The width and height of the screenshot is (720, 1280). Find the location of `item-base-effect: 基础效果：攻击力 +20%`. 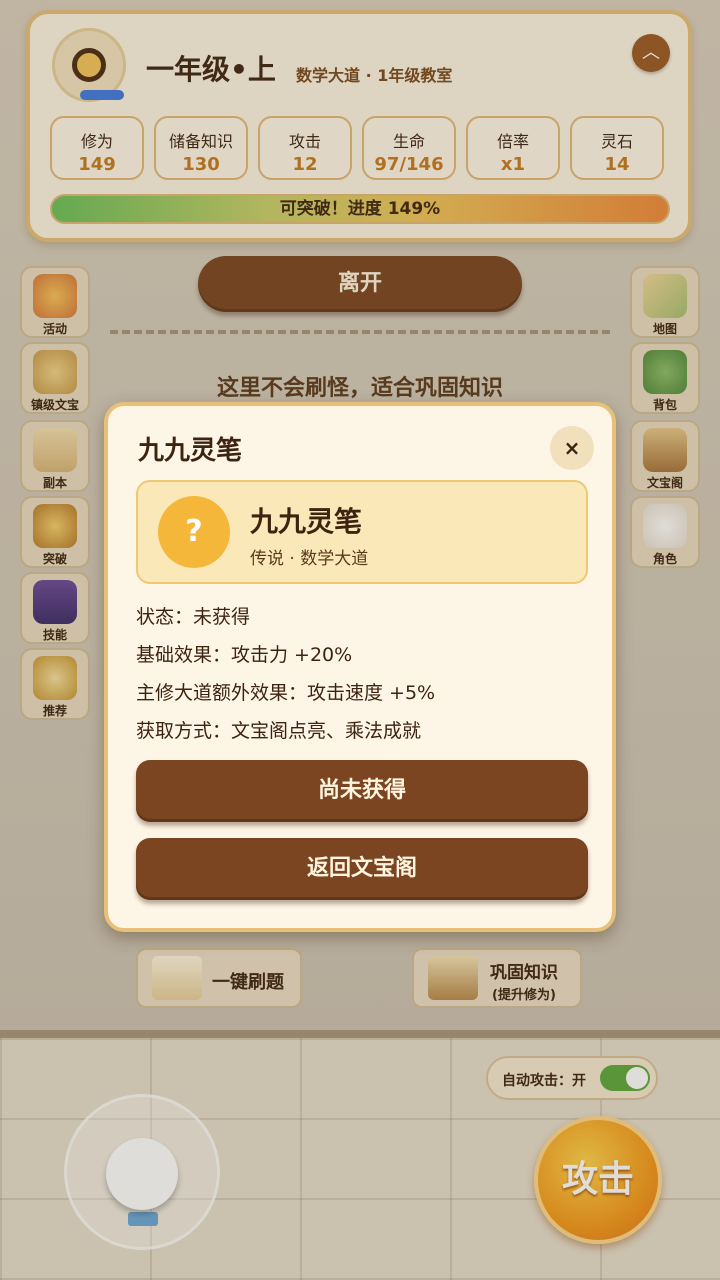

item-base-effect: 基础效果：攻击力 +20% is located at coordinates (244, 655).